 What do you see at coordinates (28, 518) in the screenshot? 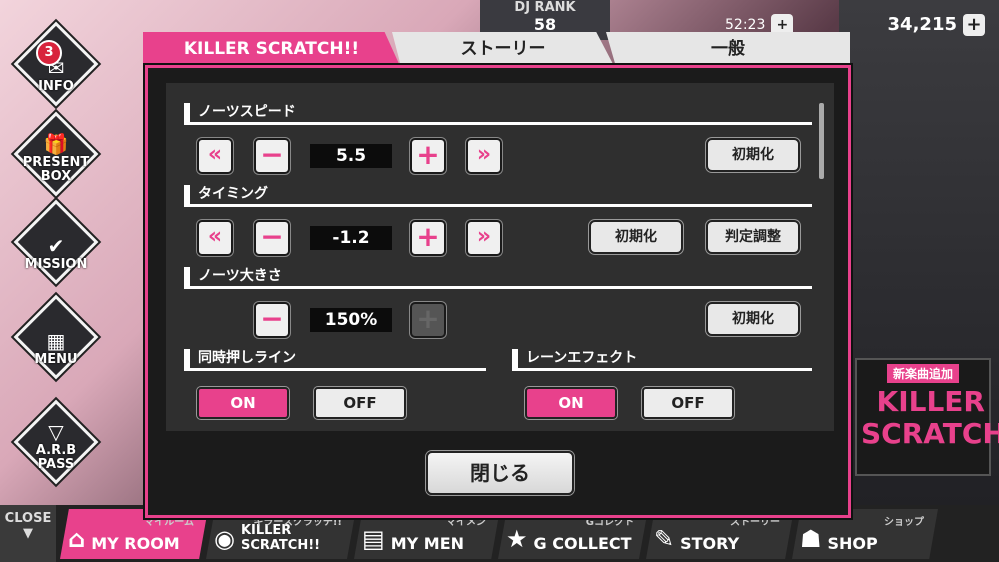
I see `nav-close-label: CLOSE` at bounding box center [28, 518].